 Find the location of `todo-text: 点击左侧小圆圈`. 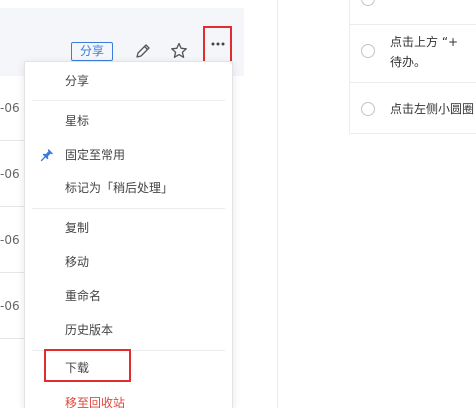

todo-text: 点击左侧小圆圈 is located at coordinates (432, 109).